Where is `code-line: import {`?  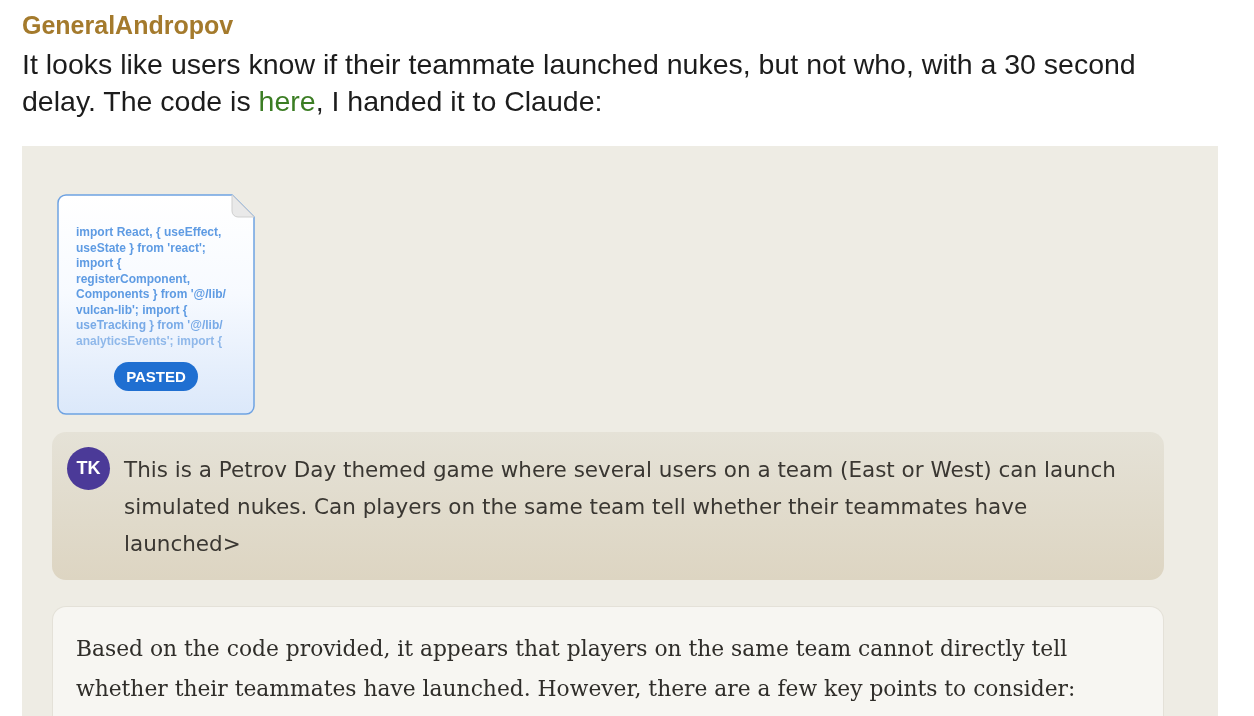
code-line: import { is located at coordinates (99, 264).